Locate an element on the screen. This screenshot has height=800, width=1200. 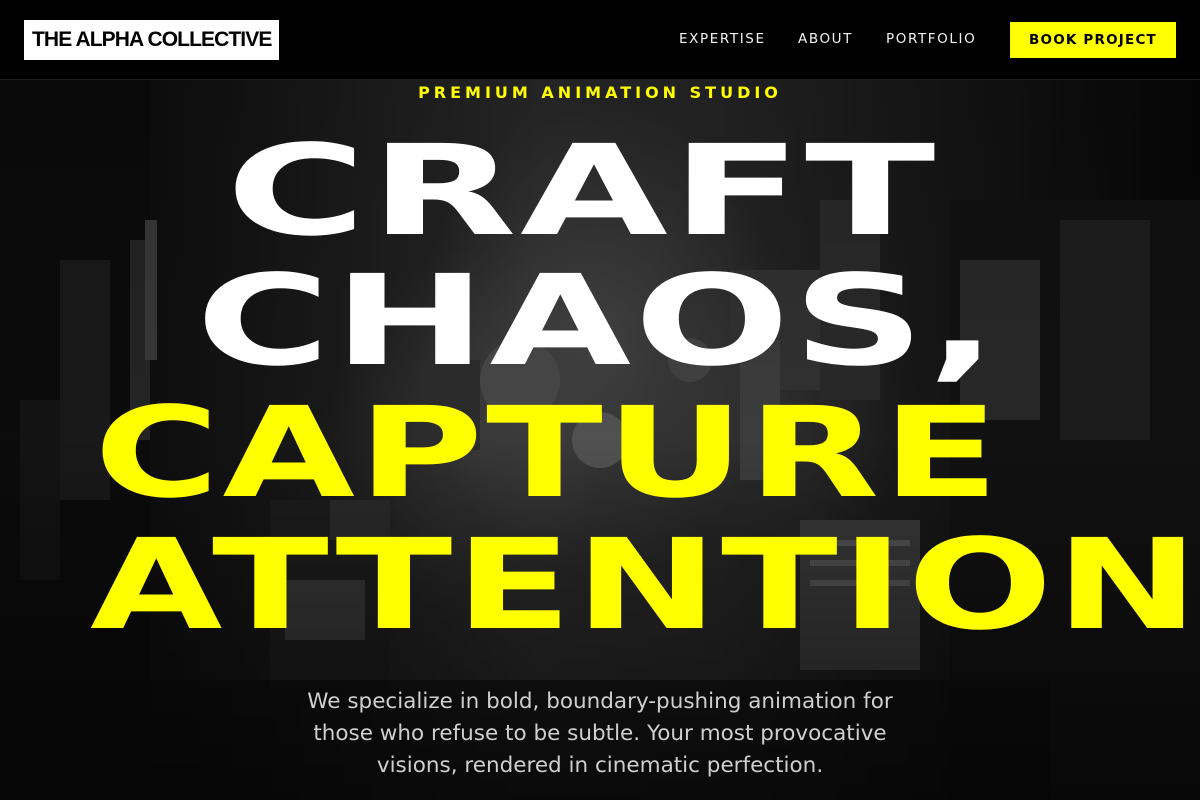
nav-link-about: ABOUT is located at coordinates (825, 39).